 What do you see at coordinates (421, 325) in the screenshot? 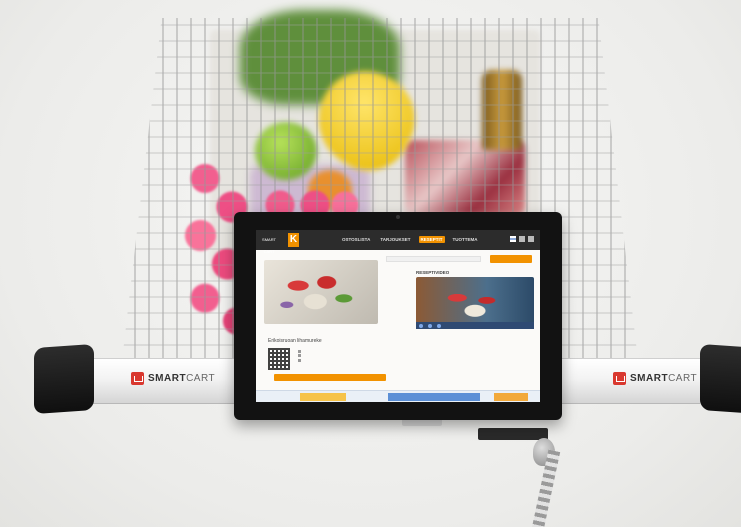
I see `play-icon` at bounding box center [421, 325].